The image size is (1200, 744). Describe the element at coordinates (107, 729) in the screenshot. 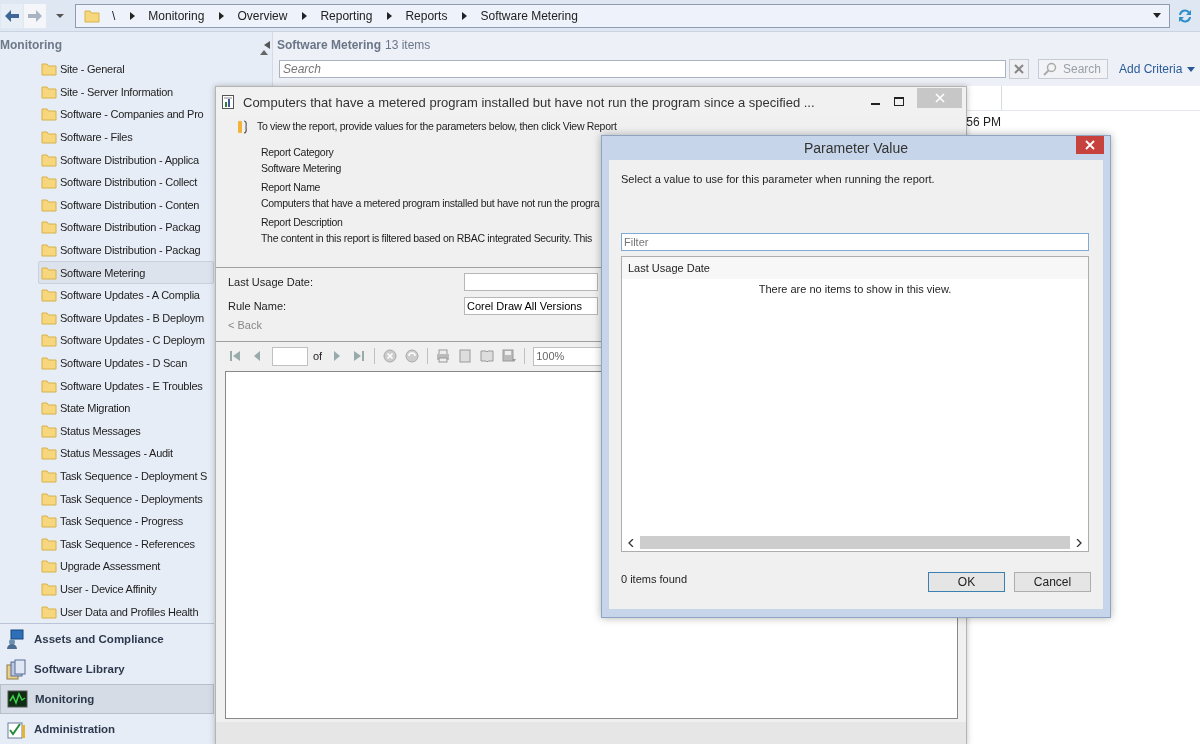

I see `workspace-button: Administration` at that location.